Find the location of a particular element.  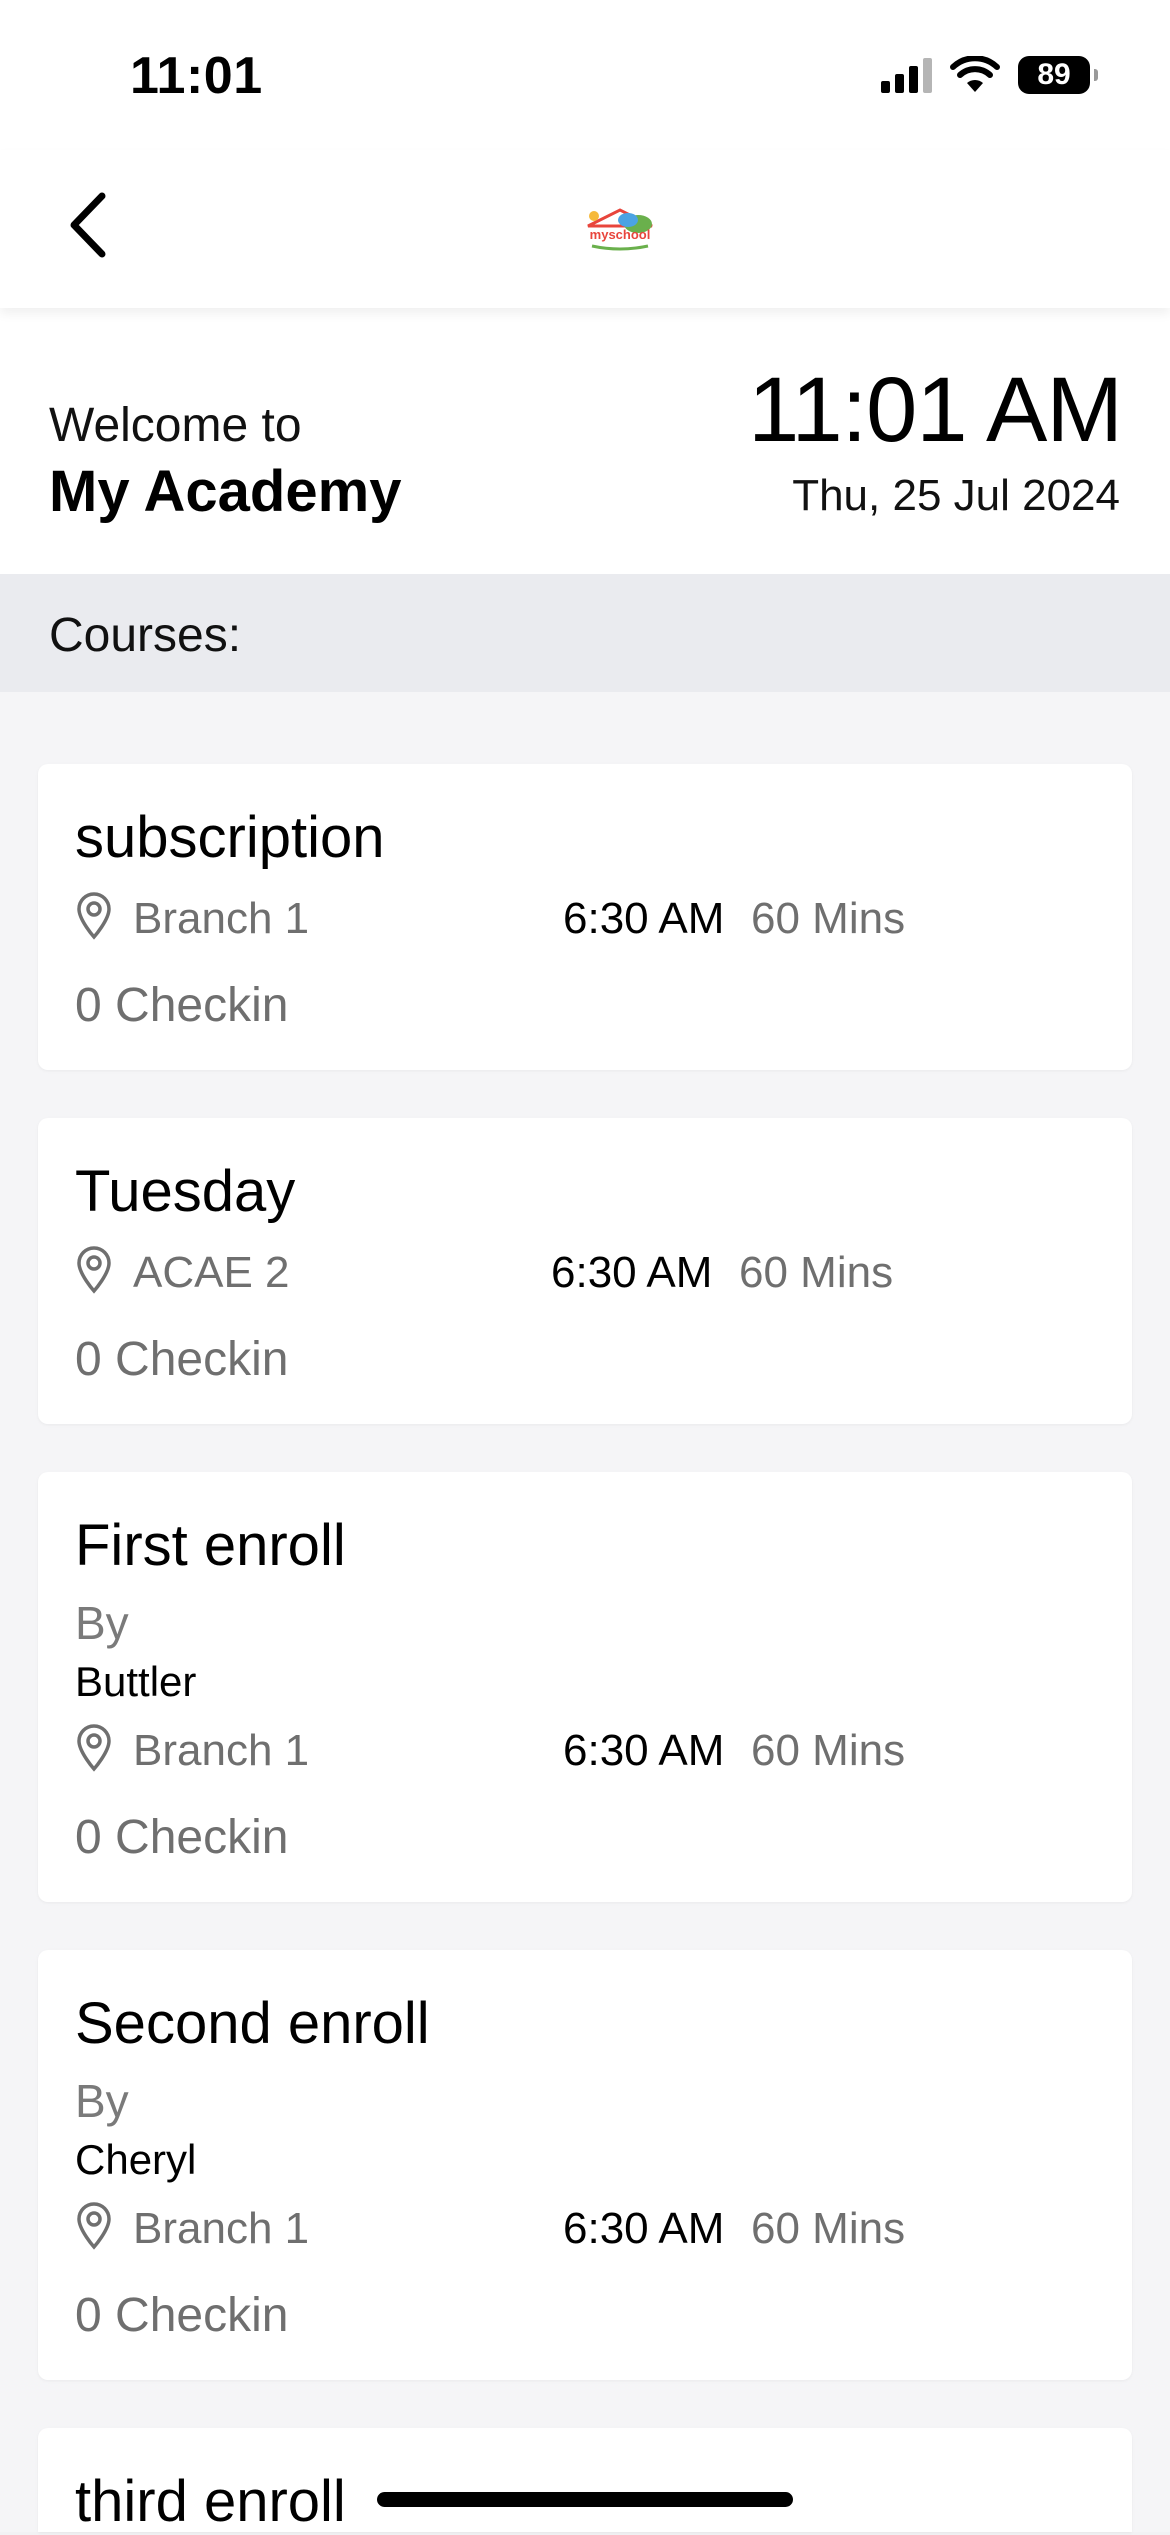

course-card: Tuesday ACAE 2 6:30 AM 60 Mins 0 Checkin is located at coordinates (585, 1271).